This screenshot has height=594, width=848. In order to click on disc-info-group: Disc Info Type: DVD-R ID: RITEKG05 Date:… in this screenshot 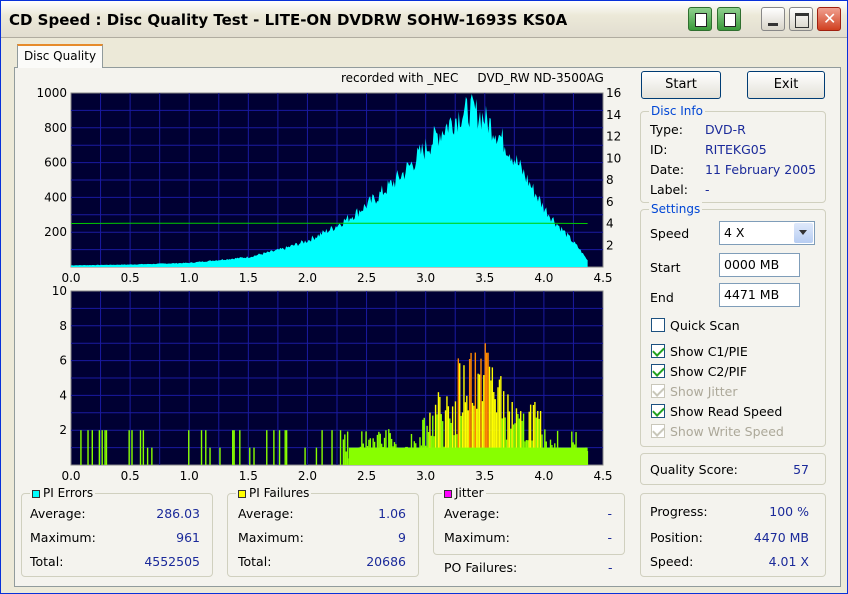, I will do `click(733, 153)`.